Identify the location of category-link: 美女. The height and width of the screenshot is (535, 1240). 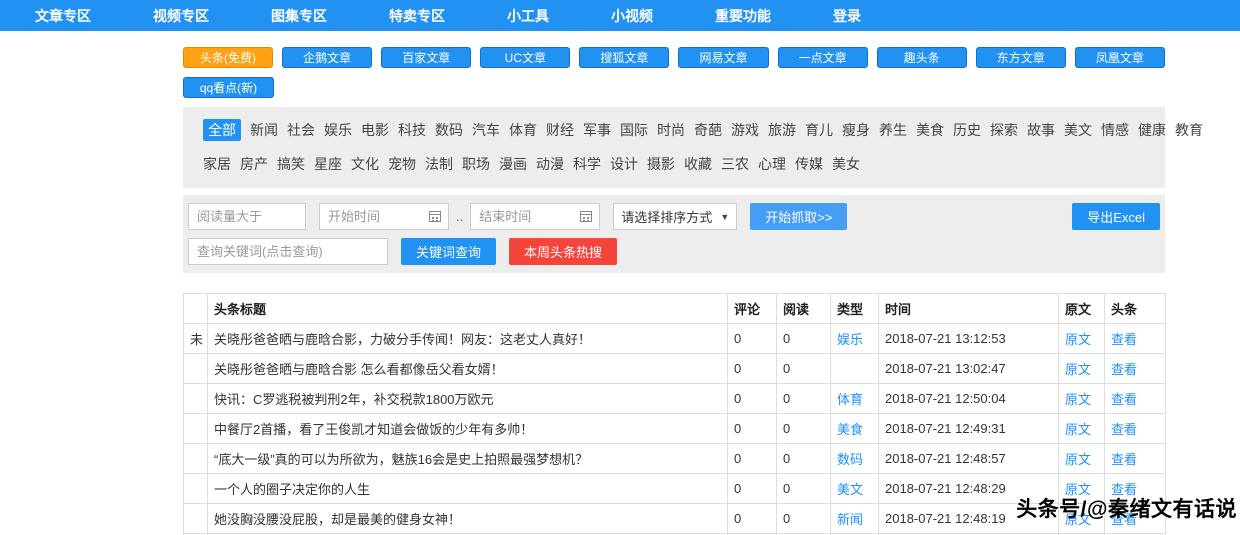
(846, 164).